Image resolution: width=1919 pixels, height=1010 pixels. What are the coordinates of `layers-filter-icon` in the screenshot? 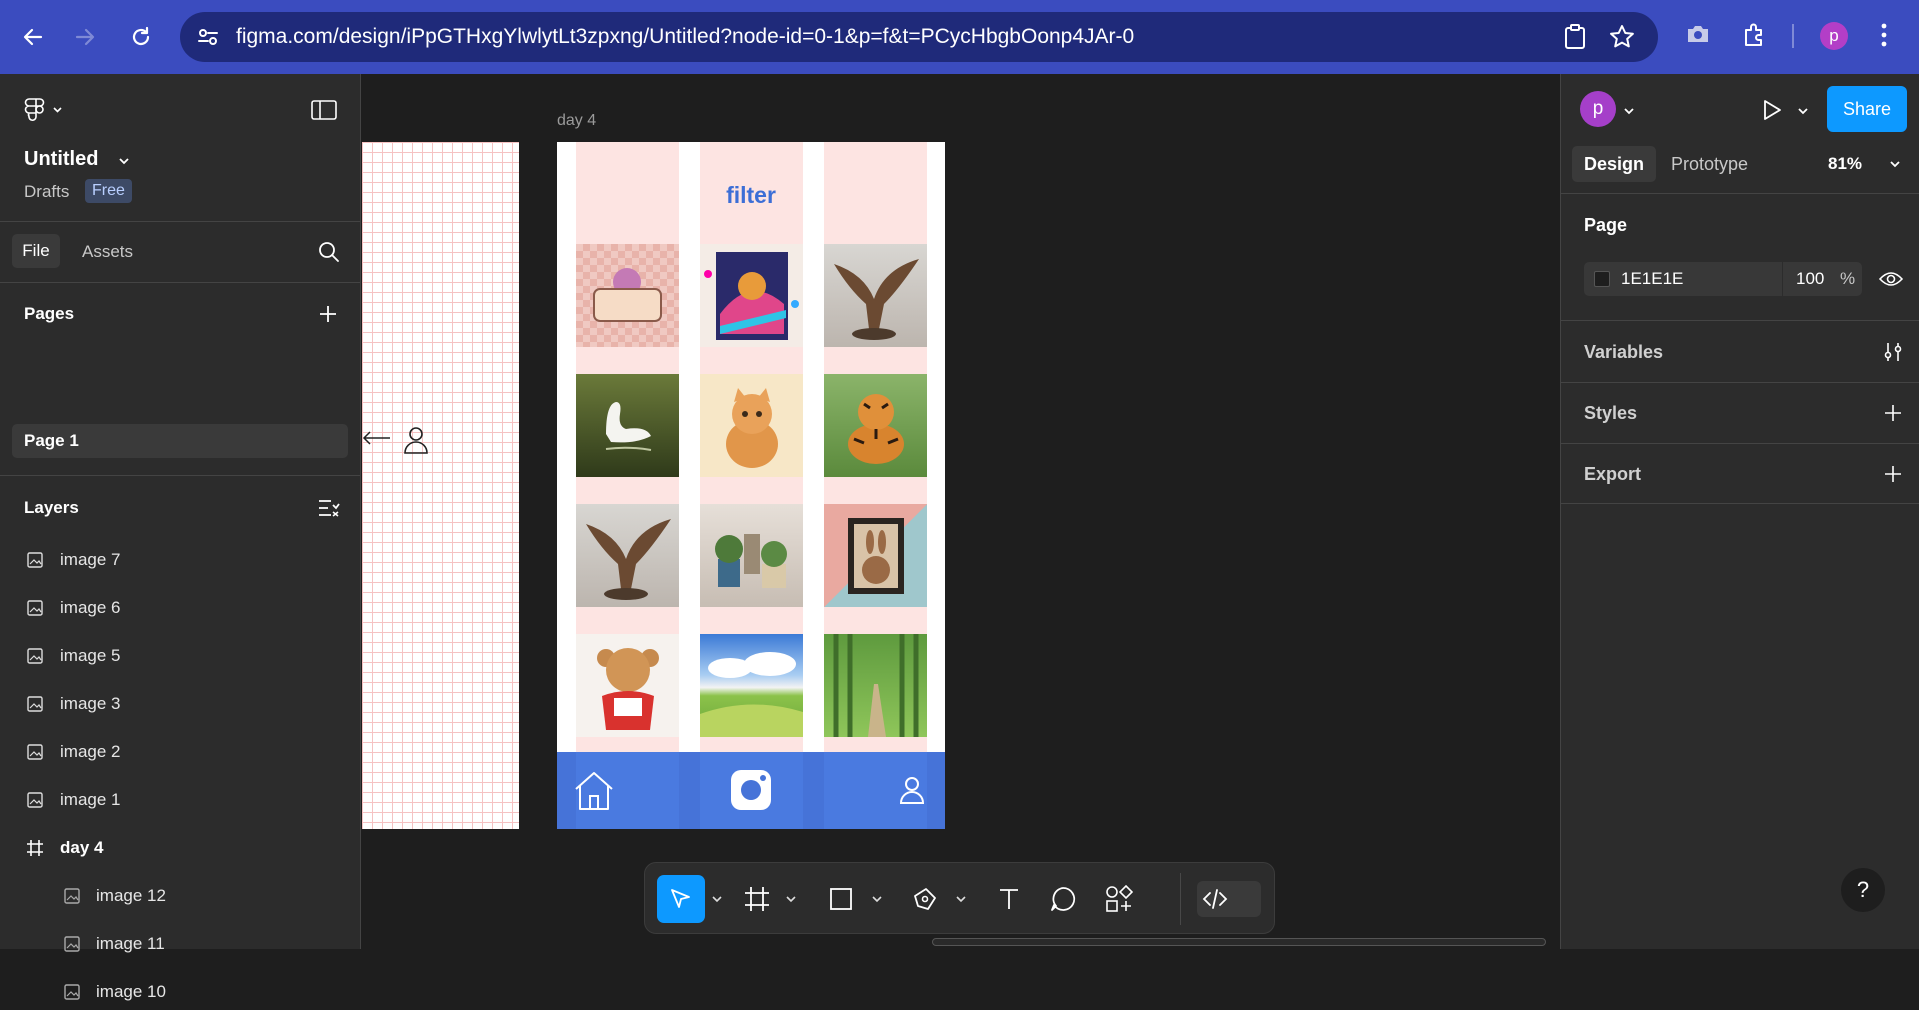 It's located at (329, 508).